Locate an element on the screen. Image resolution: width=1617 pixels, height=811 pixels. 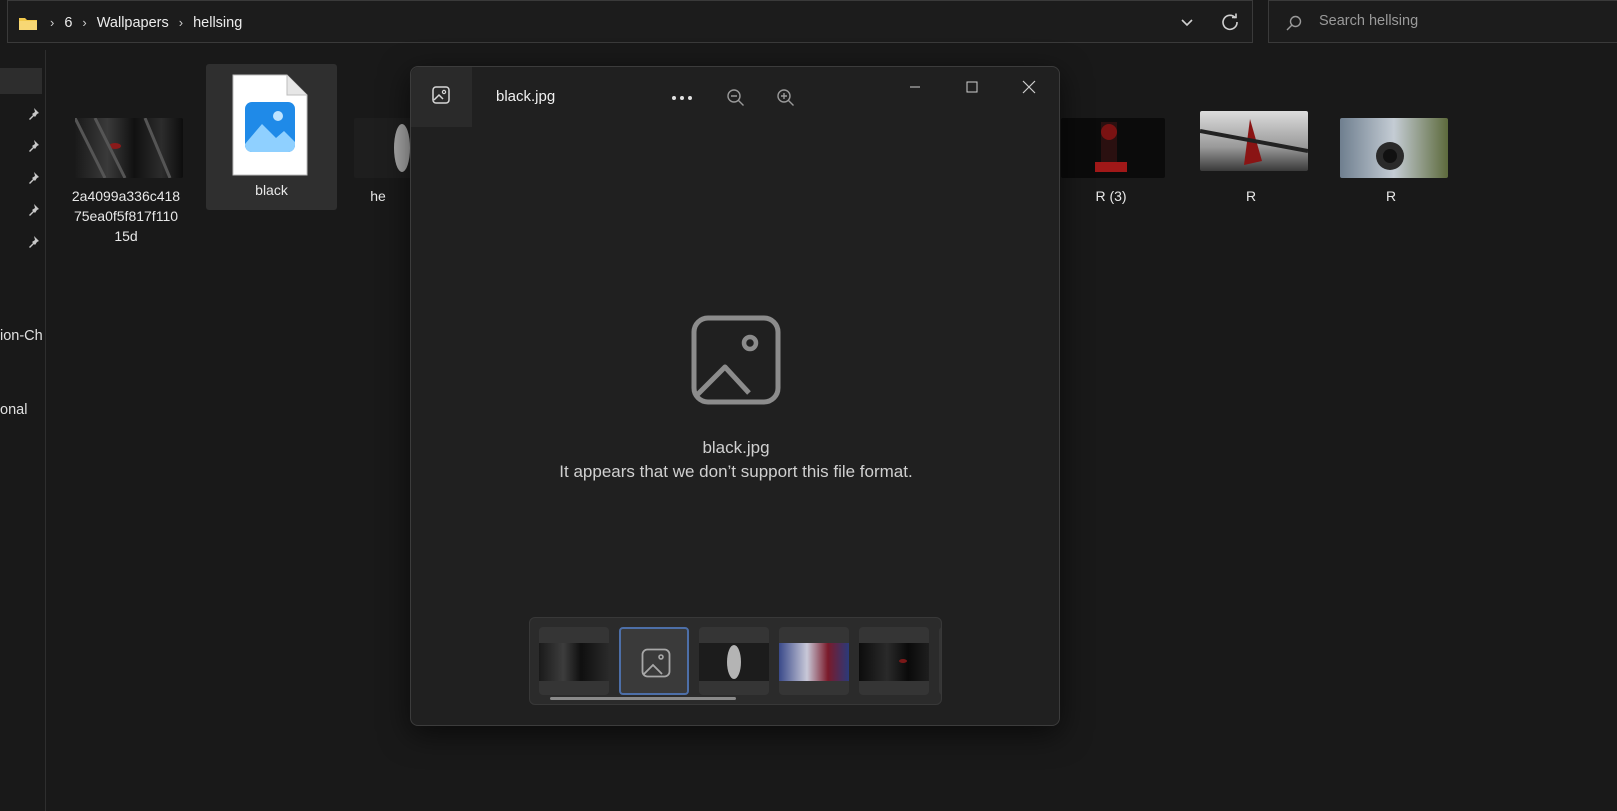
nav-item-label: ion-Ch is located at coordinates (21, 336).